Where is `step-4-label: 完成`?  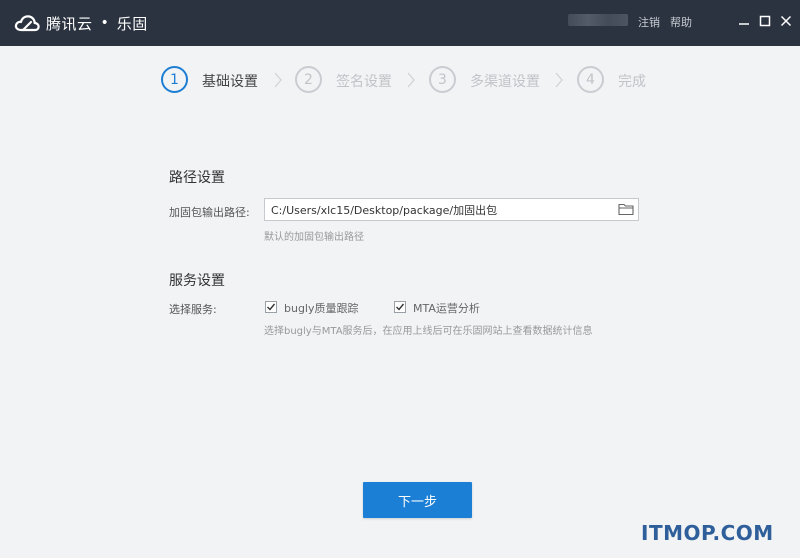
step-4-label: 完成 is located at coordinates (632, 82).